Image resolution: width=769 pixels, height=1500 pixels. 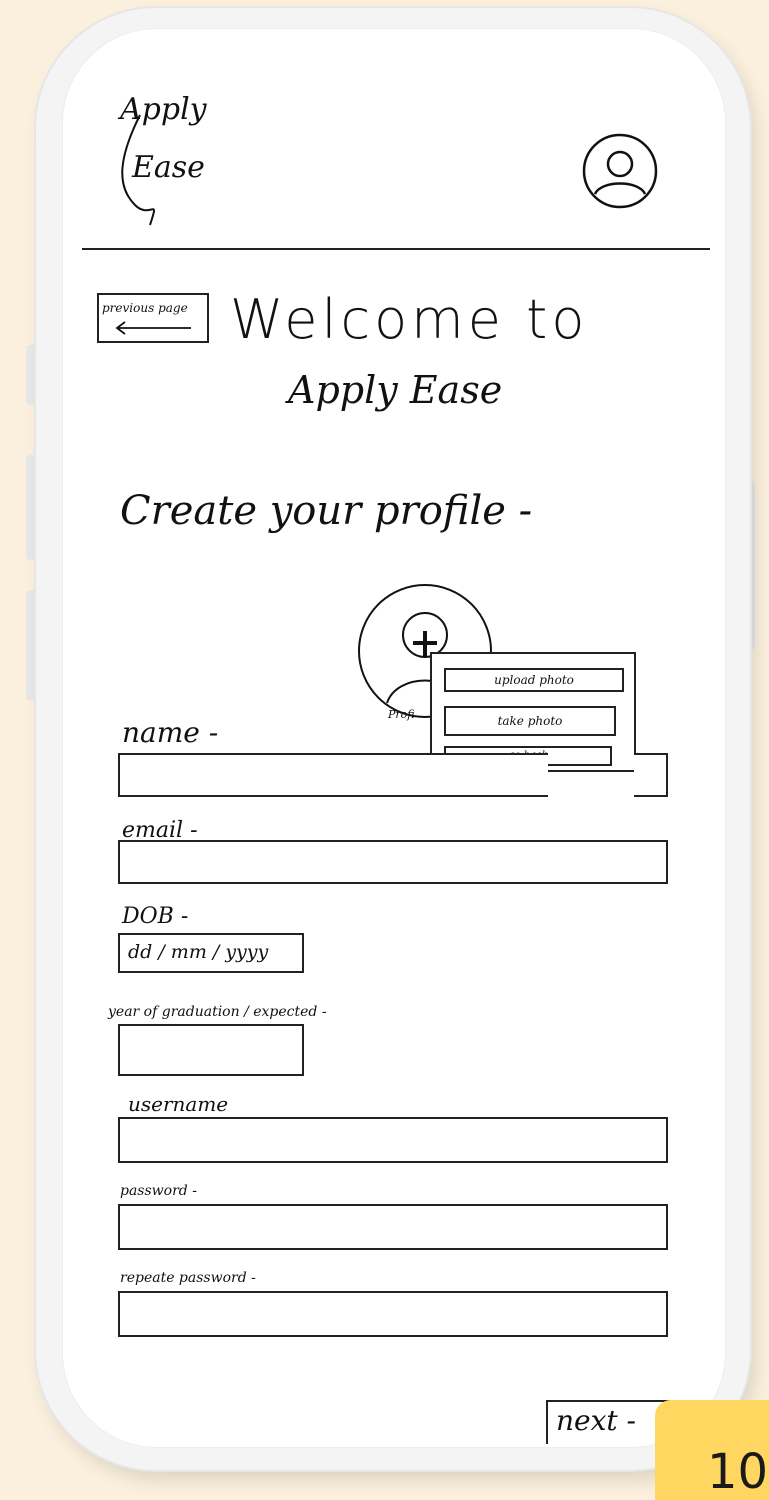 I want to click on next-button: next -, so click(x=608, y=1422).